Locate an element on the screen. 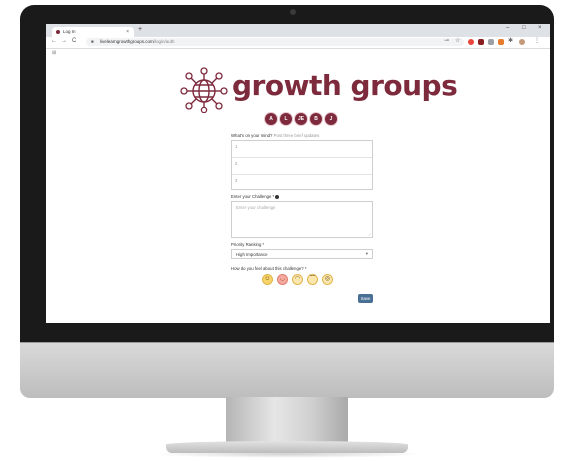 The image size is (571, 461). profile-avatar-icon is located at coordinates (522, 42).